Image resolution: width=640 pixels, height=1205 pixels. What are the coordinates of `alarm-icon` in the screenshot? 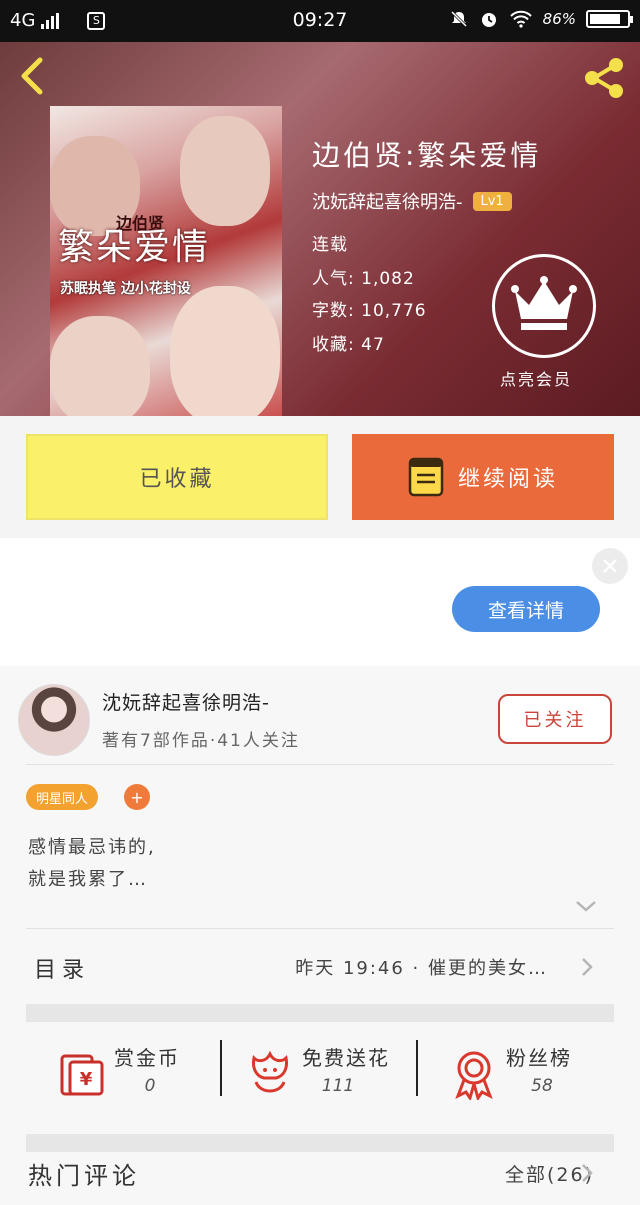 It's located at (488, 20).